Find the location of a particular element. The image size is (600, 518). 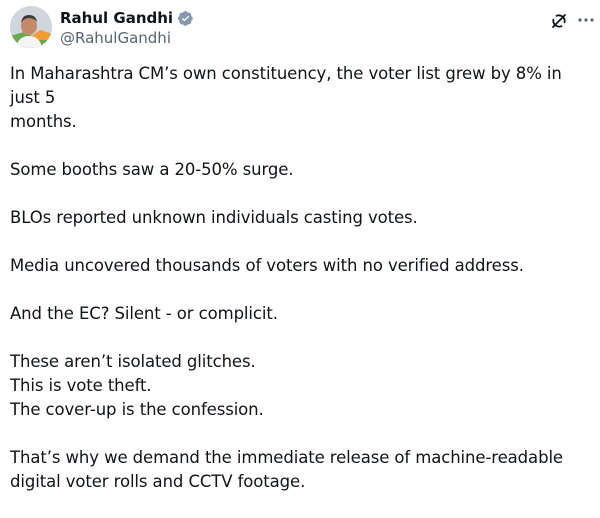

tweet-paragraph: Some booths saw a 20-50% surge. is located at coordinates (302, 170).